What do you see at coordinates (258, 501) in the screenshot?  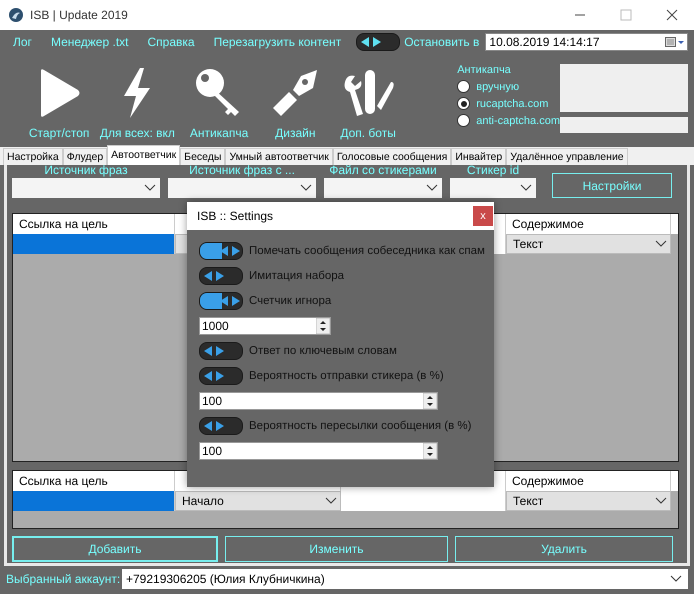 I see `table-cell: Начало` at bounding box center [258, 501].